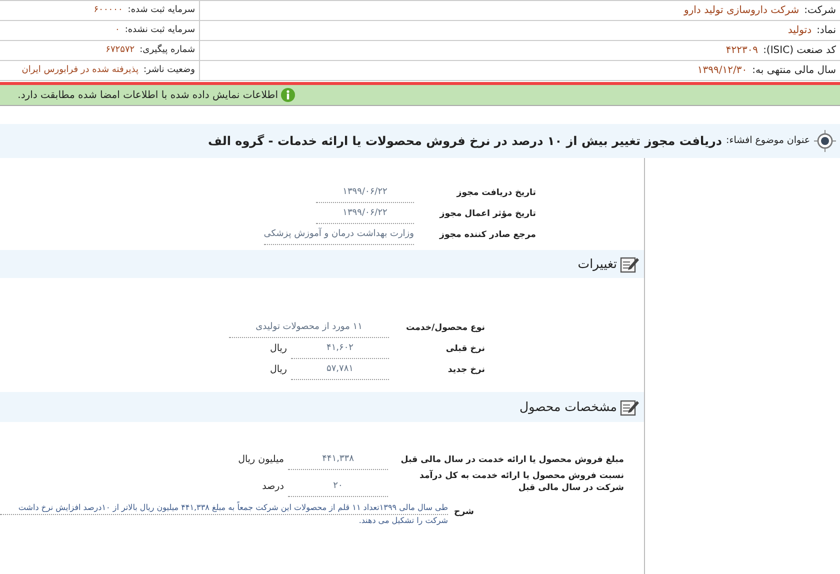 This screenshot has width=840, height=574. What do you see at coordinates (465, 371) in the screenshot?
I see `field-label: نرخ جدید` at bounding box center [465, 371].